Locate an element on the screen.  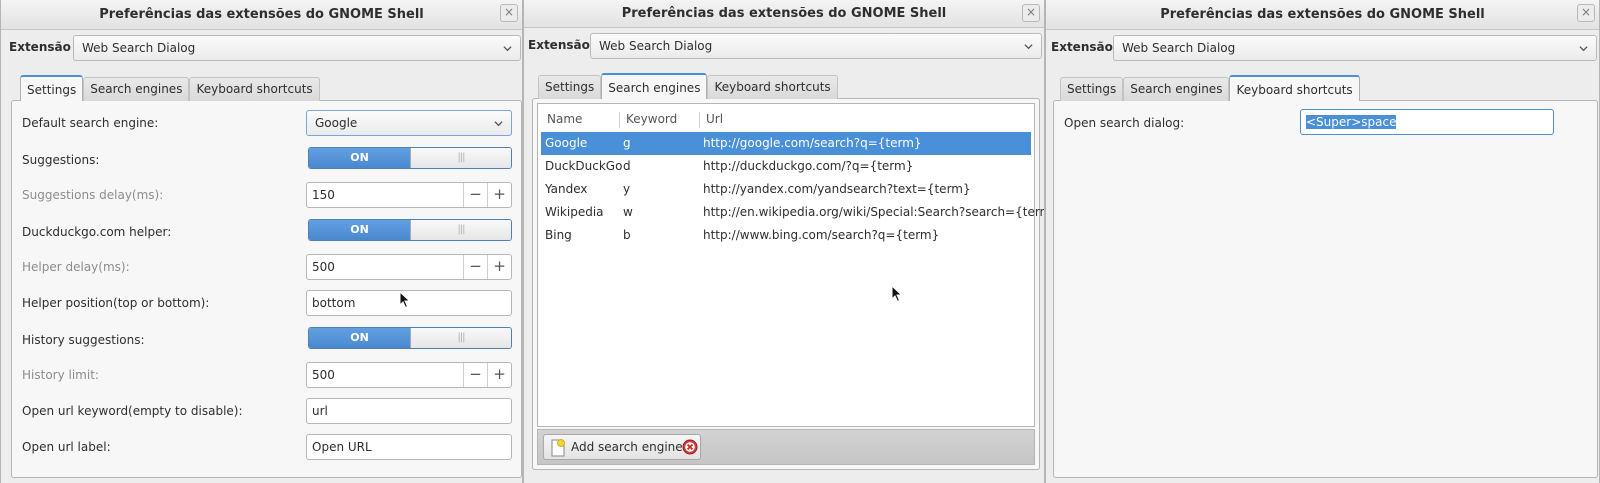
spin-value: 150 is located at coordinates (323, 195).